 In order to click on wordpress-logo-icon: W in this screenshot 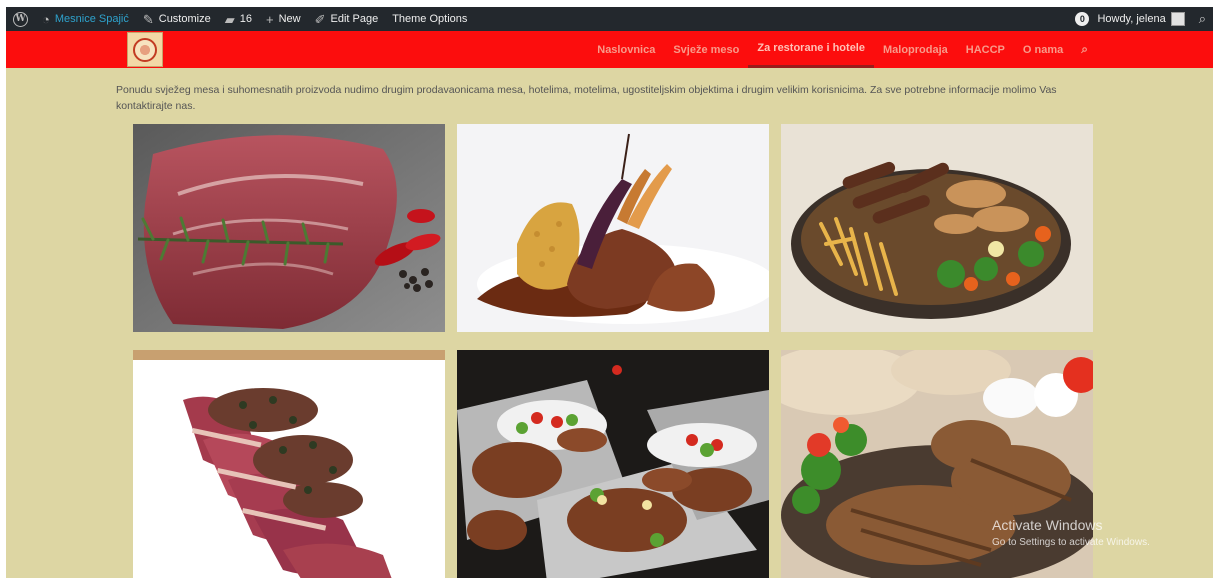, I will do `click(20, 19)`.